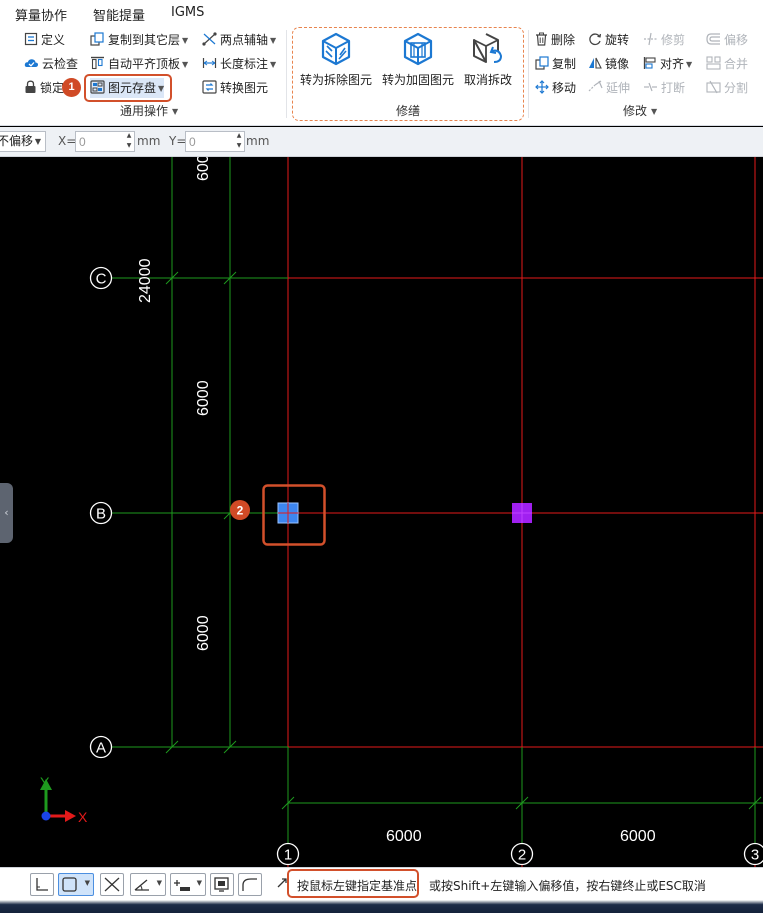 Image resolution: width=763 pixels, height=913 pixels. Describe the element at coordinates (41, 14) in the screenshot. I see `menu-quantity-collab: 算量协作` at that location.